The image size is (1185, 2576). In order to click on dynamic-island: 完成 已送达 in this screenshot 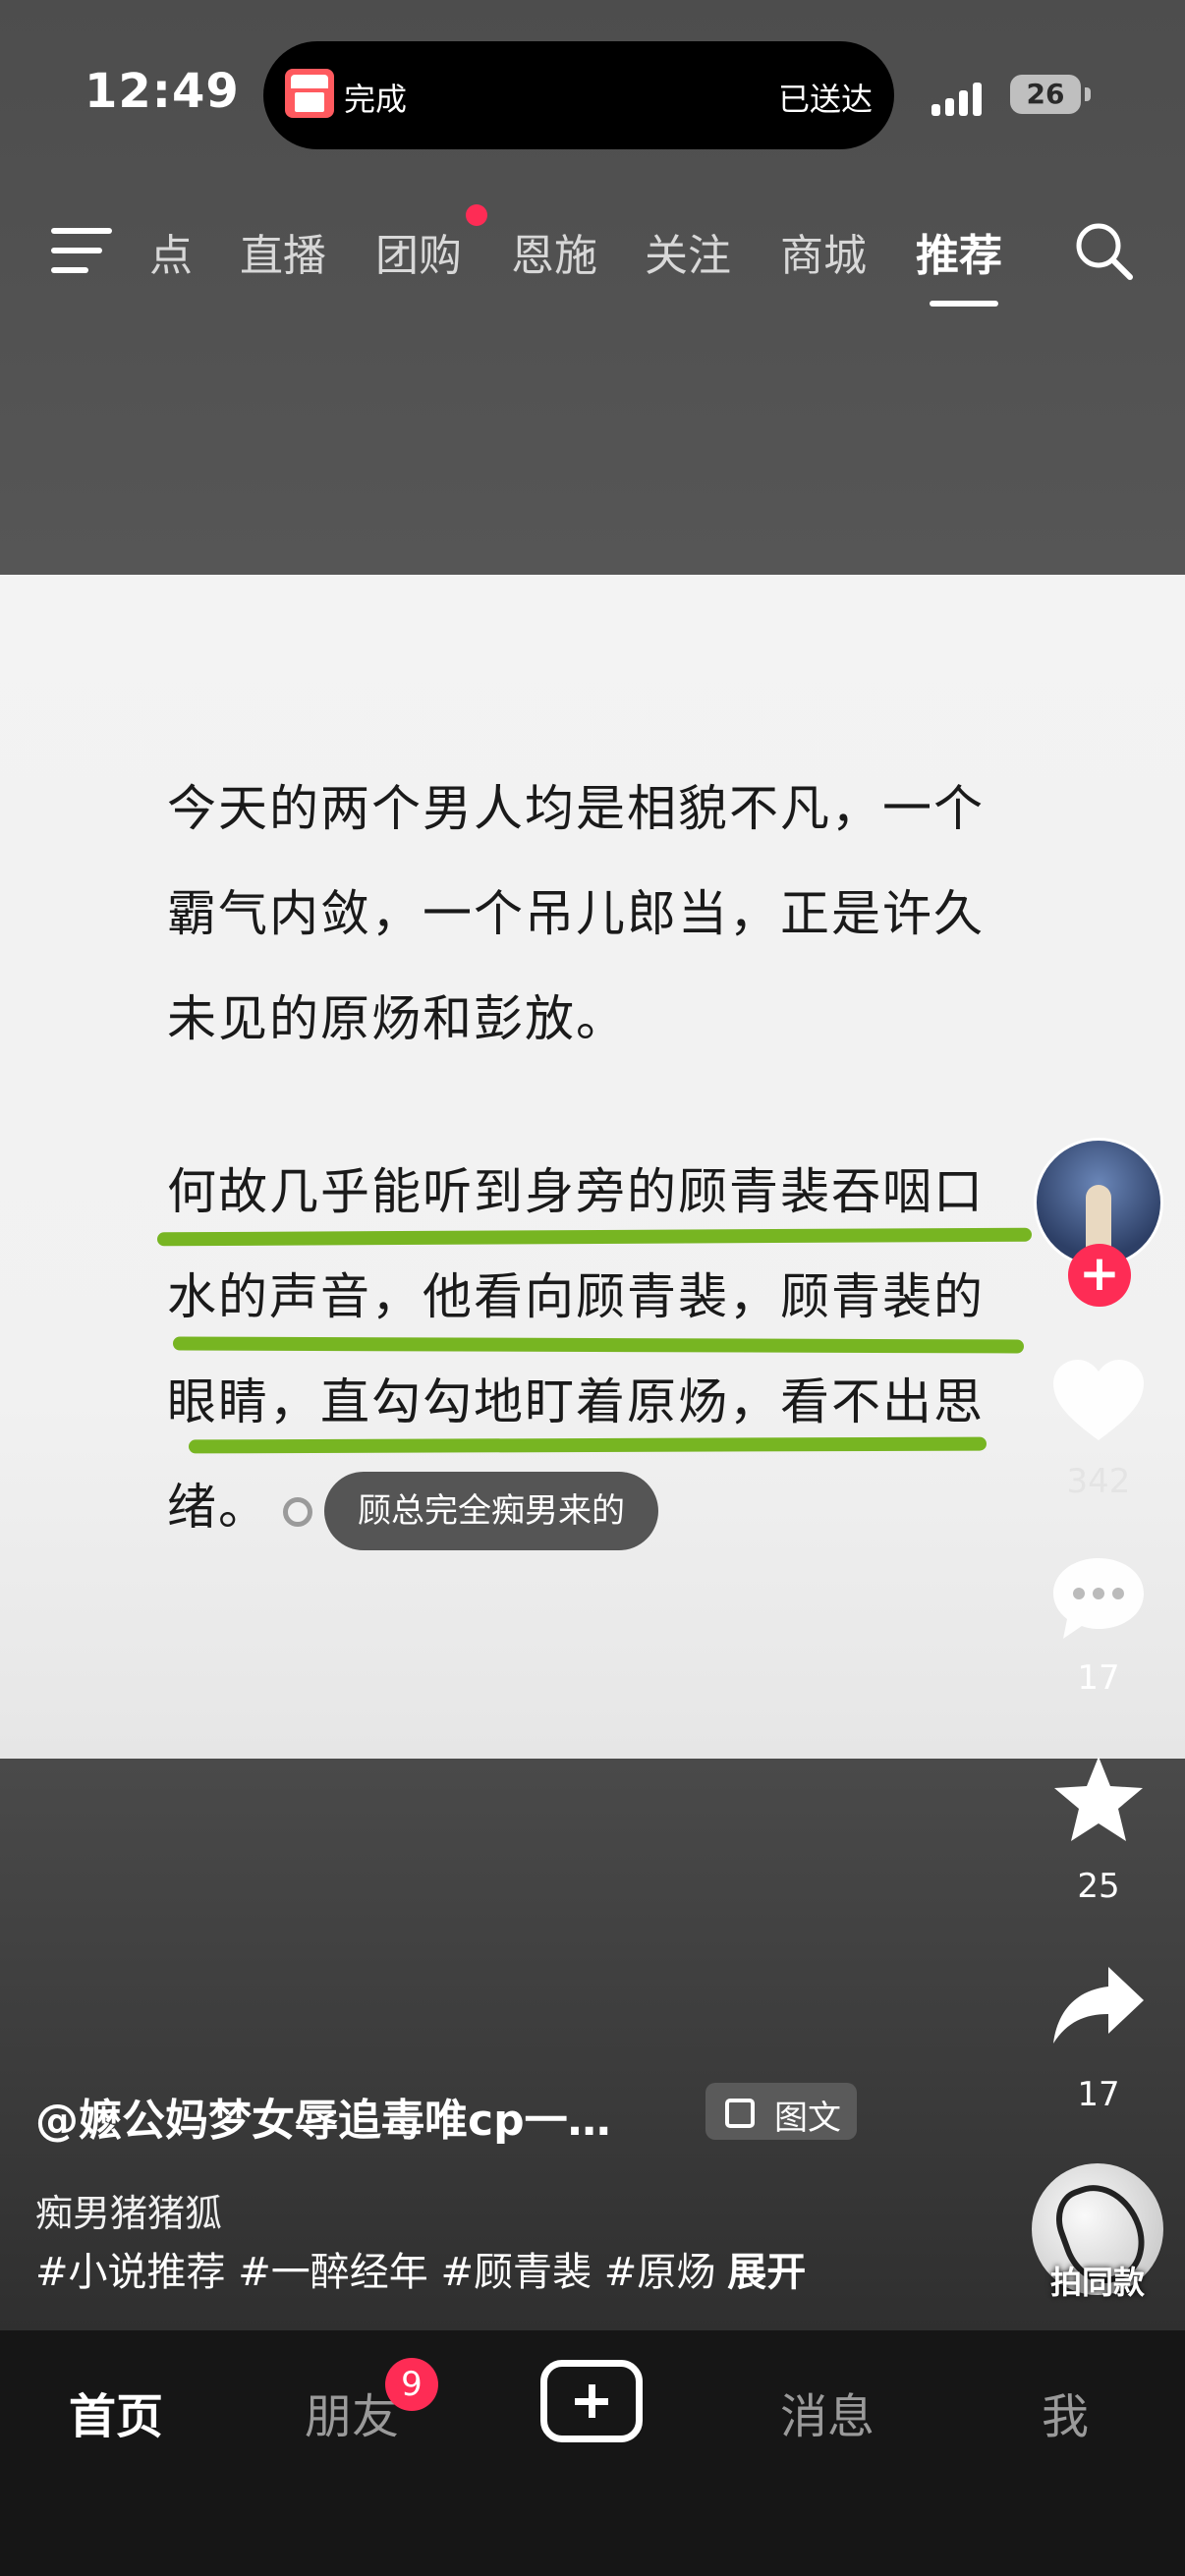, I will do `click(579, 95)`.